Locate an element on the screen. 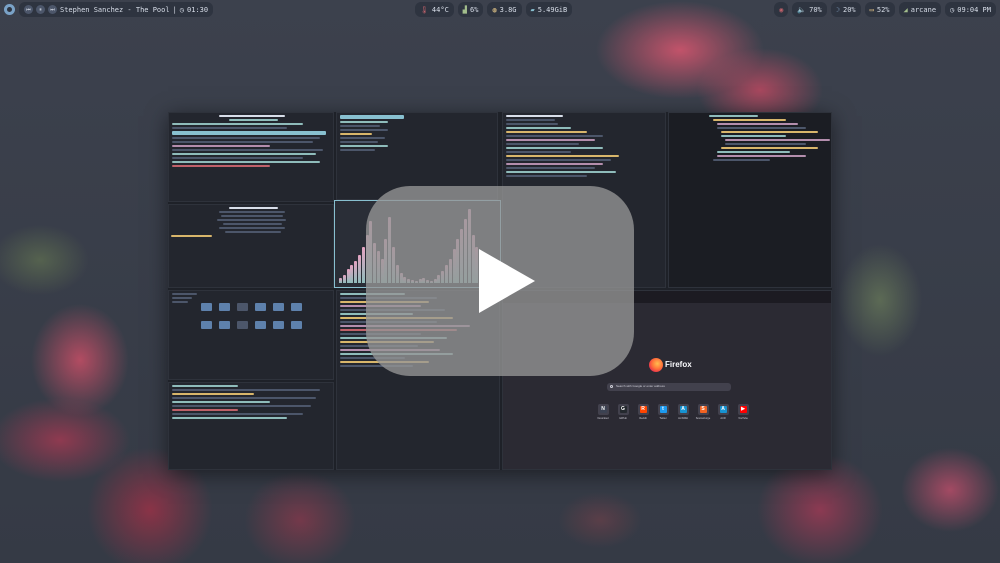 This screenshot has height=563, width=1000. help-text-pane is located at coordinates (251, 246).